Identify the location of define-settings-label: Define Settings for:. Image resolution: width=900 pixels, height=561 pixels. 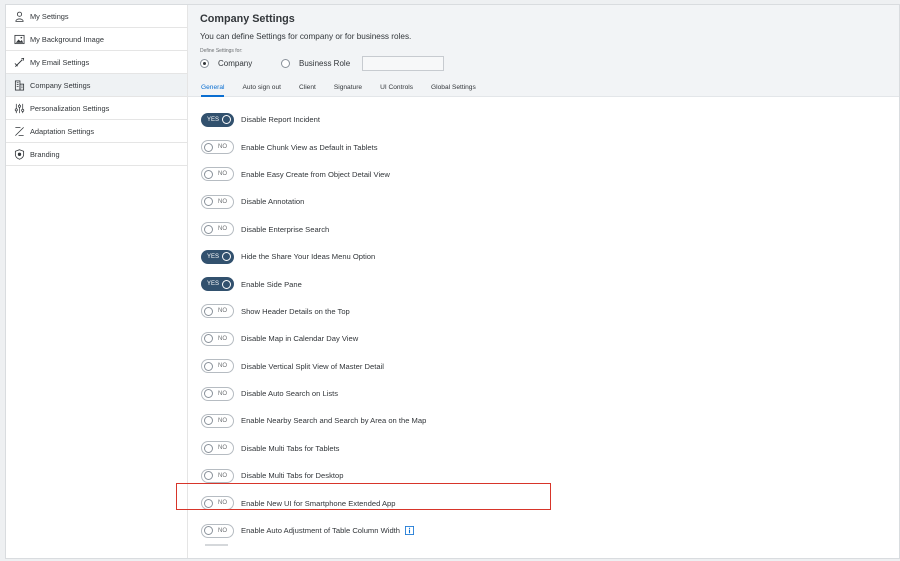
(221, 51).